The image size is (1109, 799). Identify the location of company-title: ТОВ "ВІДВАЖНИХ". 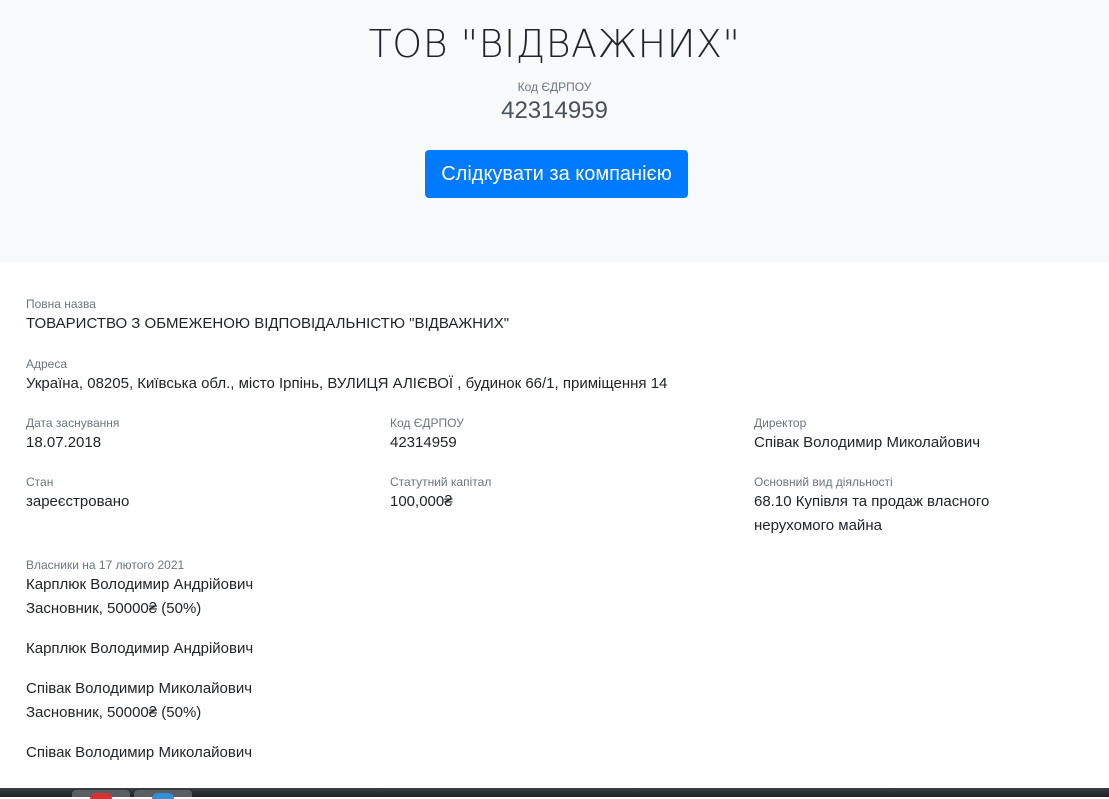
(554, 44).